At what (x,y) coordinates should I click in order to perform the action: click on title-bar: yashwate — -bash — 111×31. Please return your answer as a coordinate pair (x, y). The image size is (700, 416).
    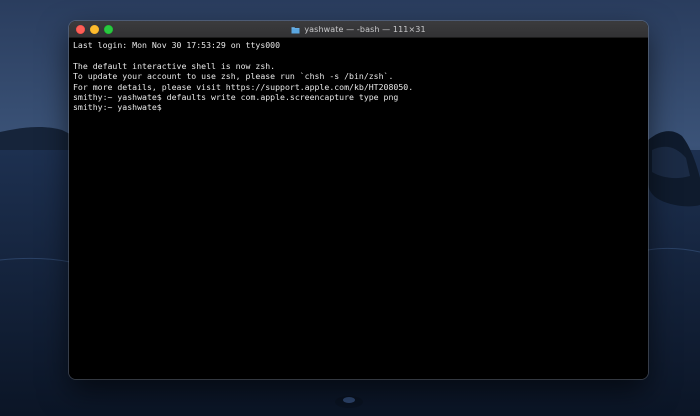
    Looking at the image, I should click on (358, 29).